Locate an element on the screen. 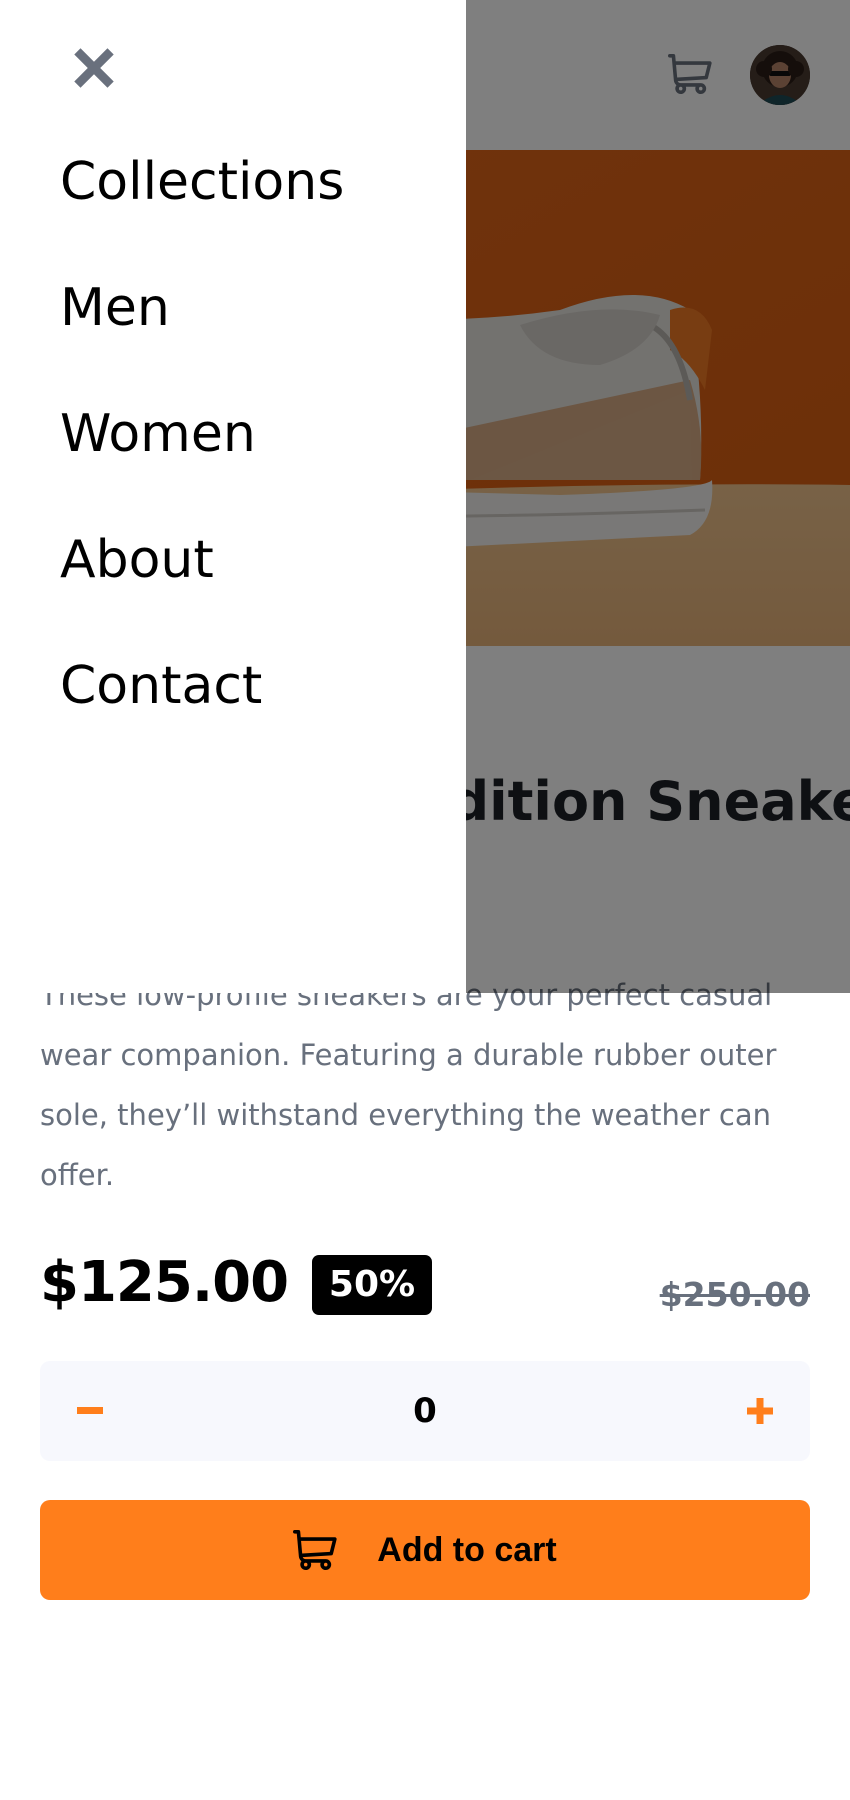 The height and width of the screenshot is (1800, 850). menu-item-about: About is located at coordinates (202, 581).